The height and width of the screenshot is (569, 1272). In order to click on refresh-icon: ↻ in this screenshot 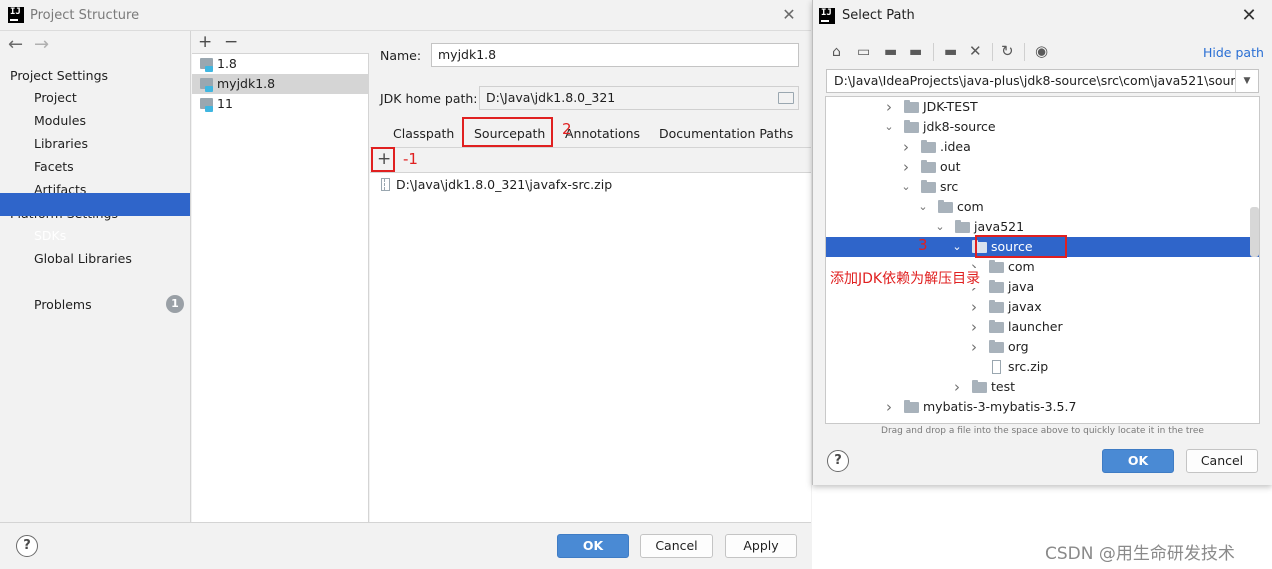, I will do `click(1007, 51)`.